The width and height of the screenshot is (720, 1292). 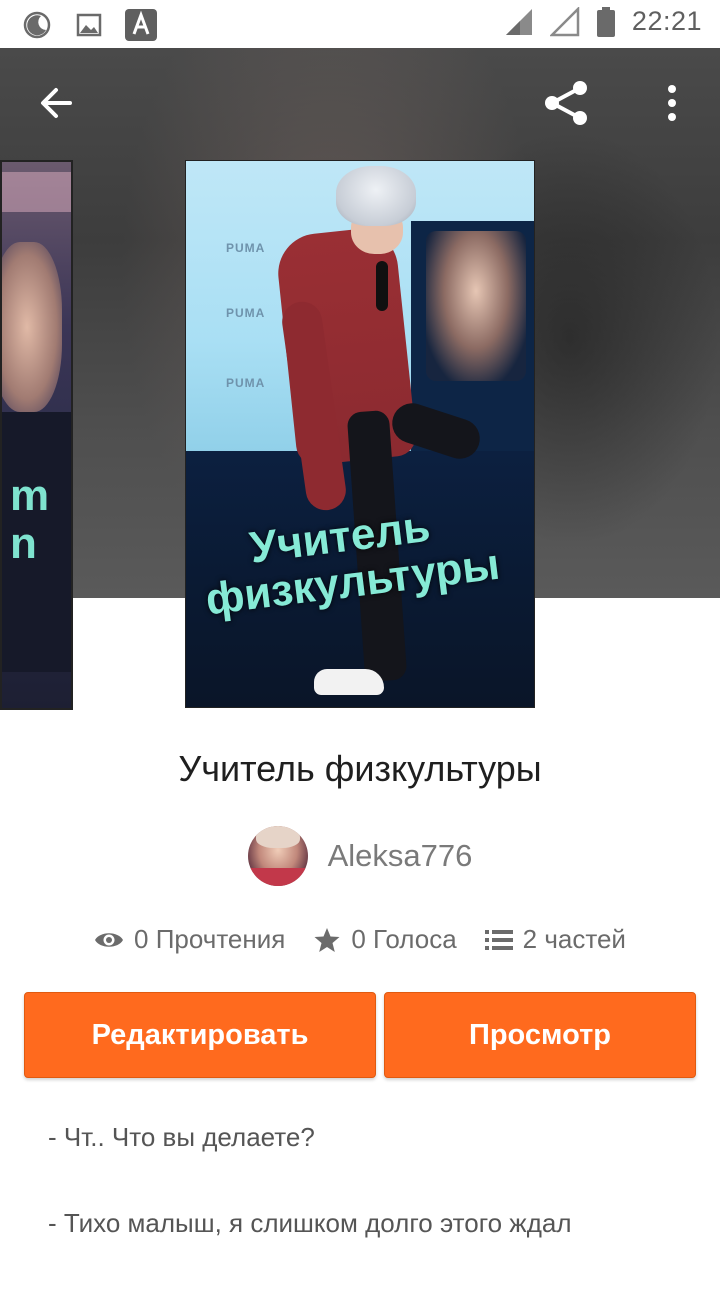 I want to click on parts-stat: 2 частей, so click(x=555, y=939).